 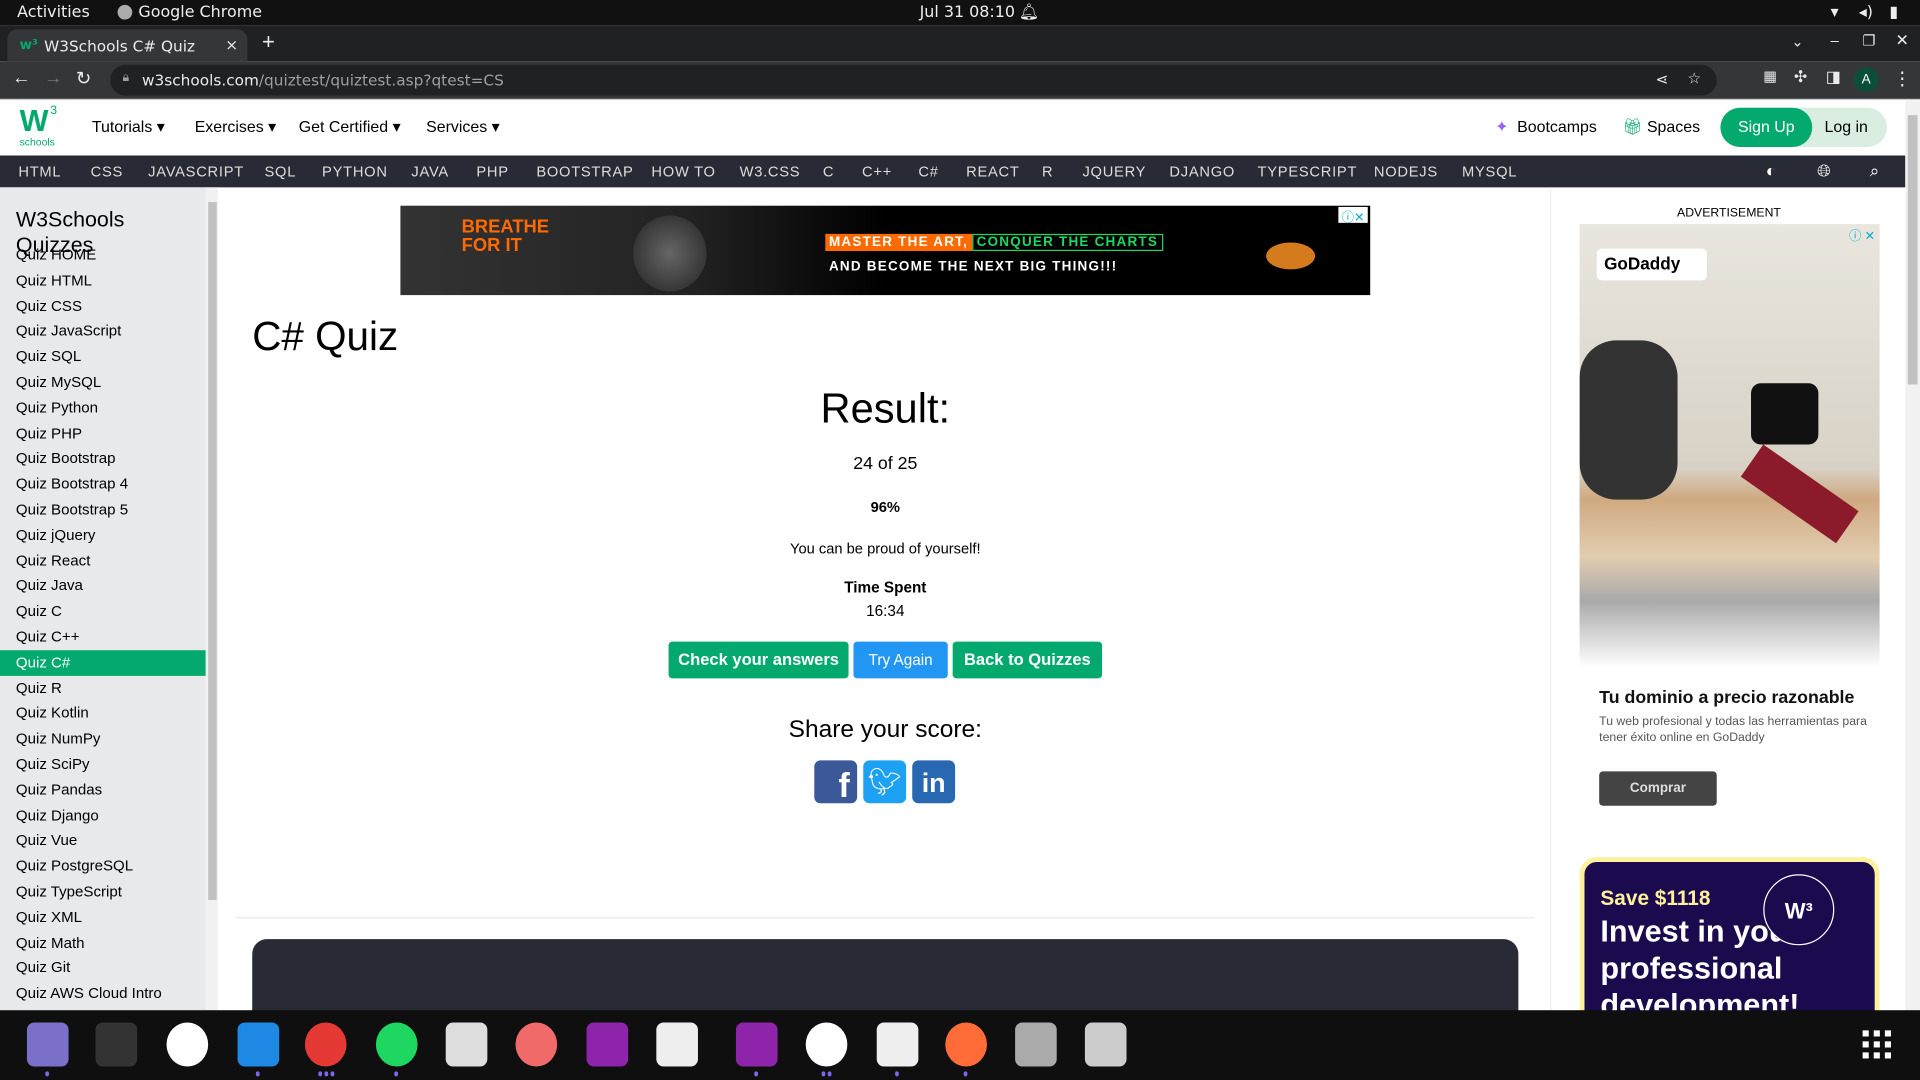 I want to click on wifi-icon: ▾, so click(x=1835, y=13).